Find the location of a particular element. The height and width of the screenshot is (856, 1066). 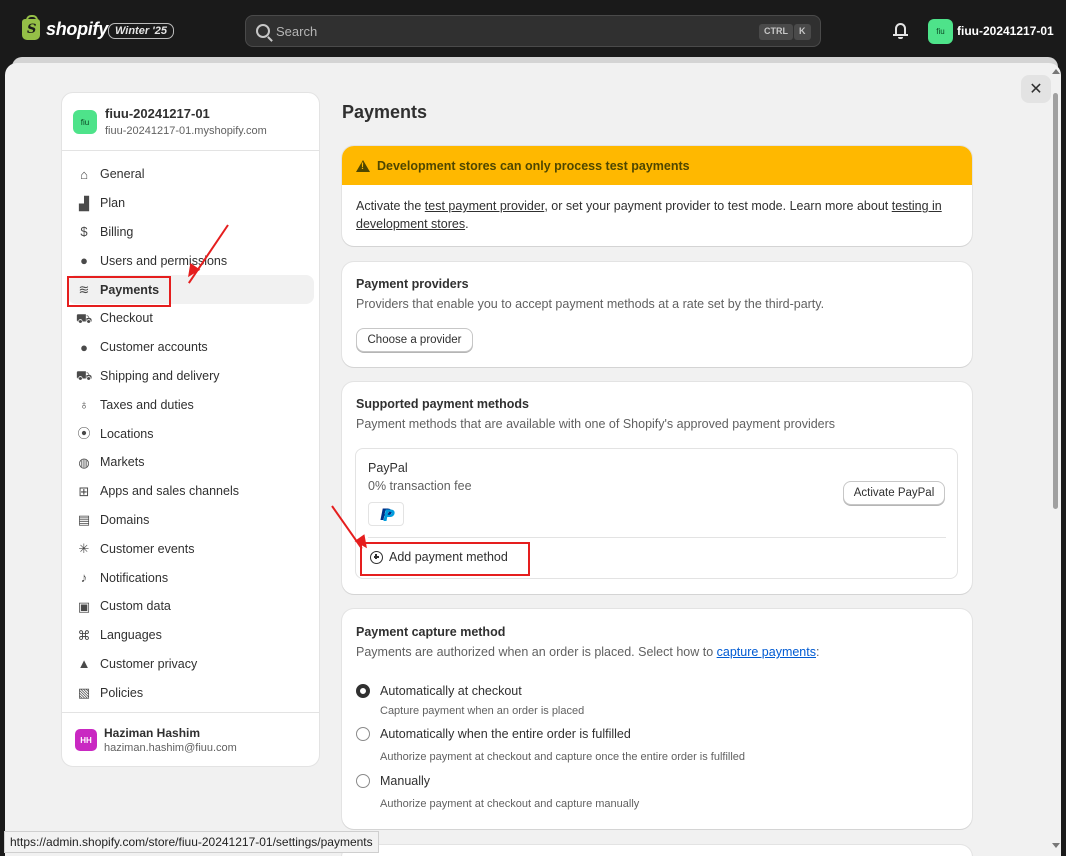

sidebar-item-label: Checkout is located at coordinates (126, 318).